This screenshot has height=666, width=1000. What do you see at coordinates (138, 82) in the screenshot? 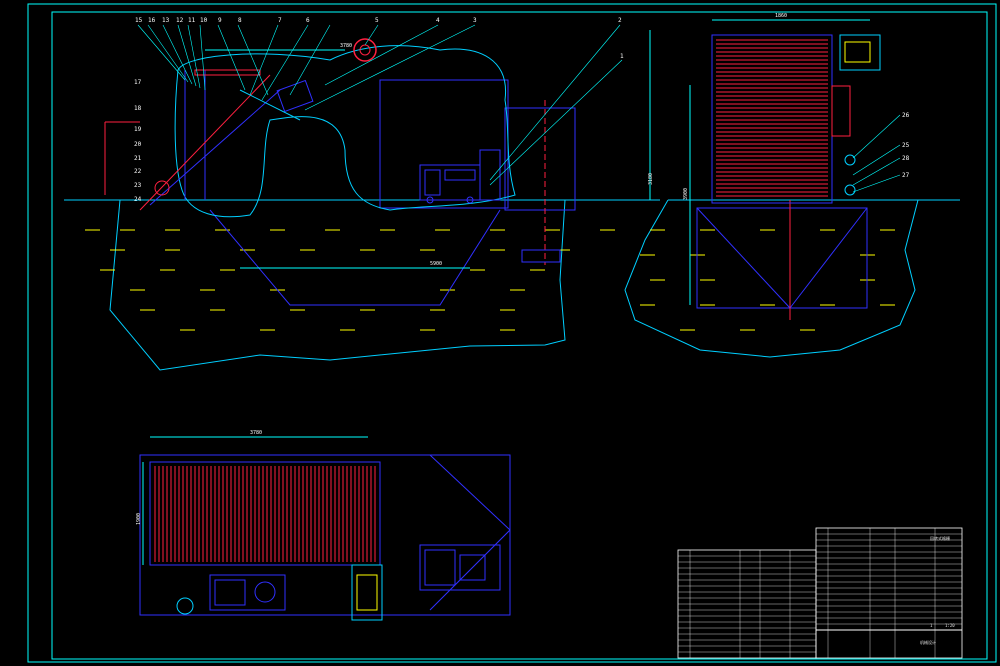
I see `part-number-17: 17` at bounding box center [138, 82].